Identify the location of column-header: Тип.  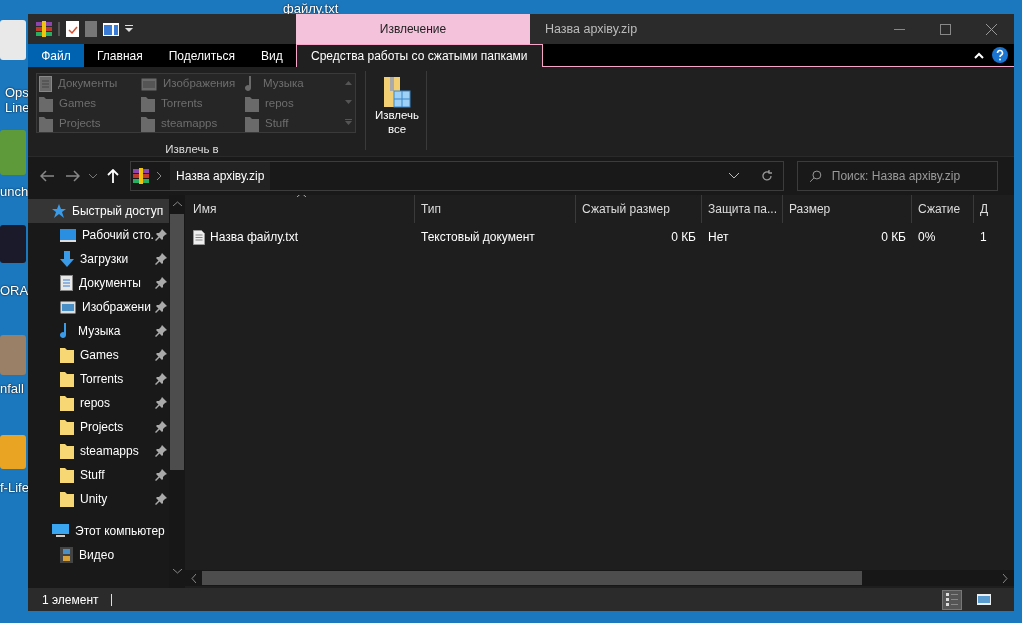
(495, 209).